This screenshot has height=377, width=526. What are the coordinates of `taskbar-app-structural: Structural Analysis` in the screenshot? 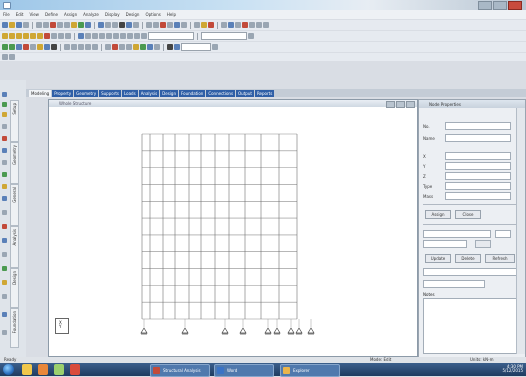 It's located at (180, 370).